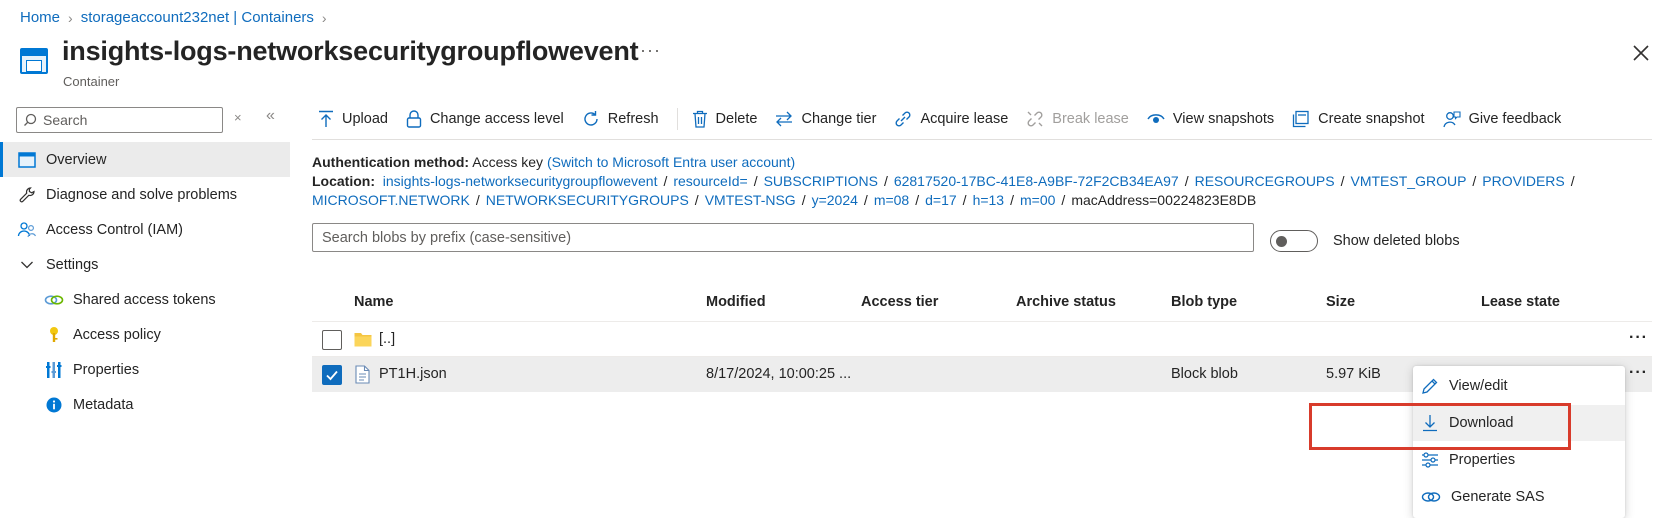 The height and width of the screenshot is (518, 1667). What do you see at coordinates (145, 369) in the screenshot?
I see `sidebar-item-properties: Properties` at bounding box center [145, 369].